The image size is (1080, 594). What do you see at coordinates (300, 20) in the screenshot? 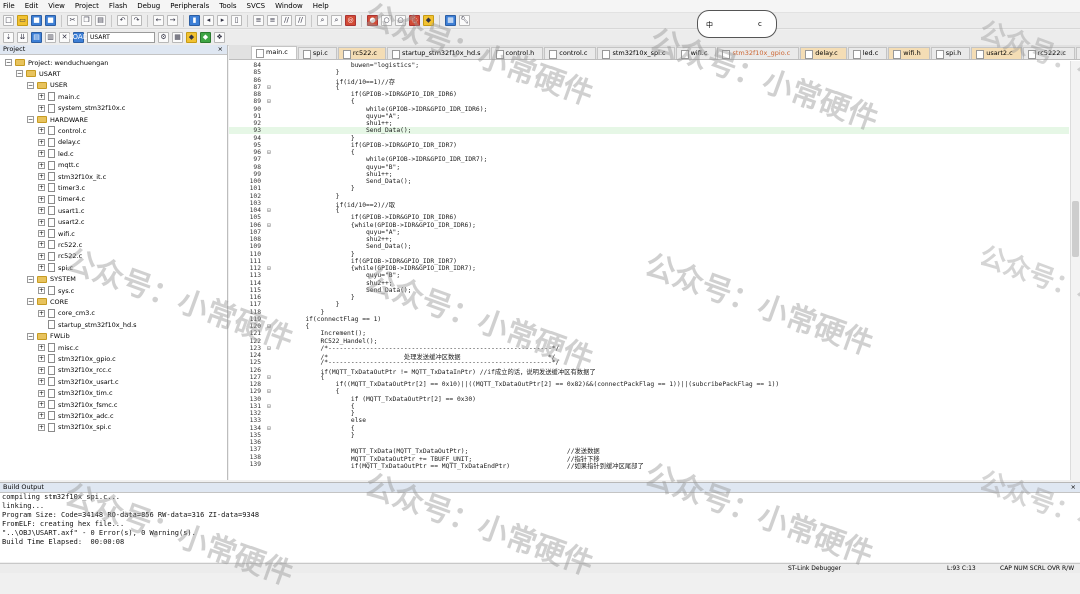
I see `uncomment-icon: //` at bounding box center [300, 20].